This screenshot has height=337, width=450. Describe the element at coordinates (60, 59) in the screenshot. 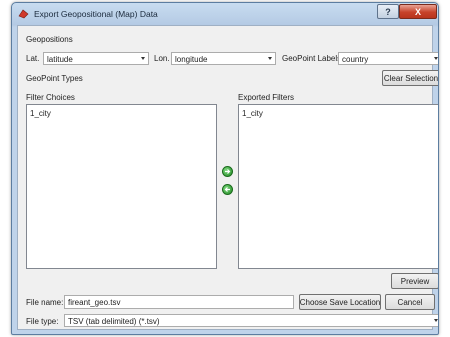

I see `lat-select-value: latitude` at that location.